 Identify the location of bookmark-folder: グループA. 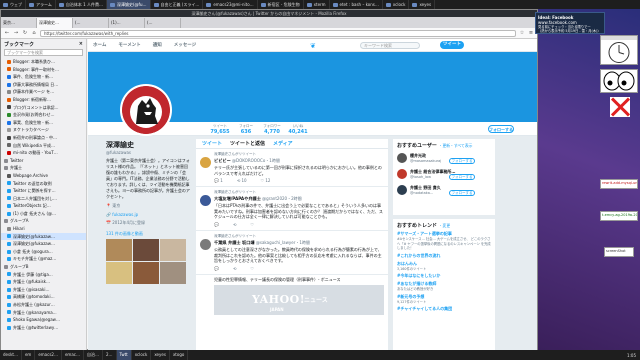
(43, 221).